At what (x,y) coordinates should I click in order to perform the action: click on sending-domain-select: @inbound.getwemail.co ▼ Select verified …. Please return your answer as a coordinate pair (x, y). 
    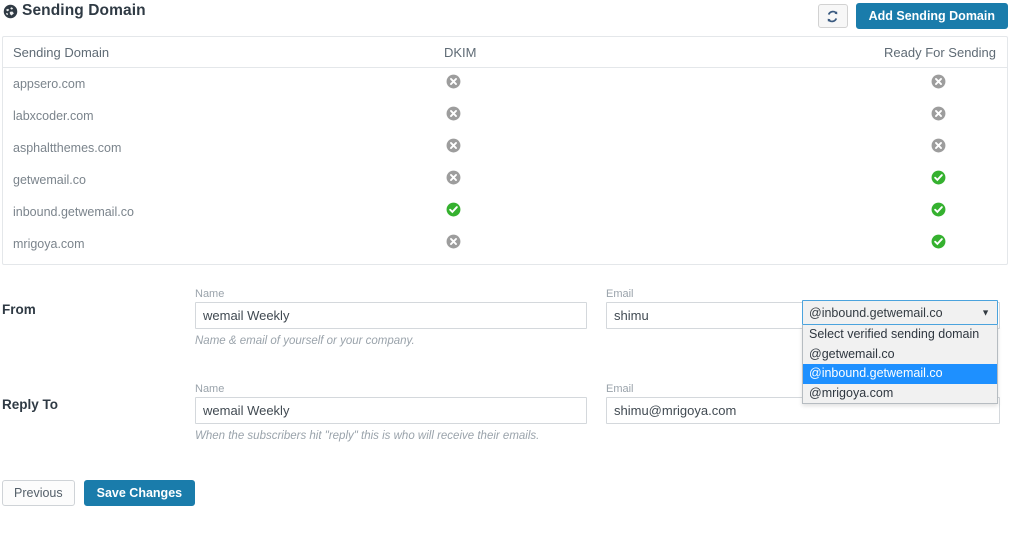
    Looking at the image, I should click on (900, 352).